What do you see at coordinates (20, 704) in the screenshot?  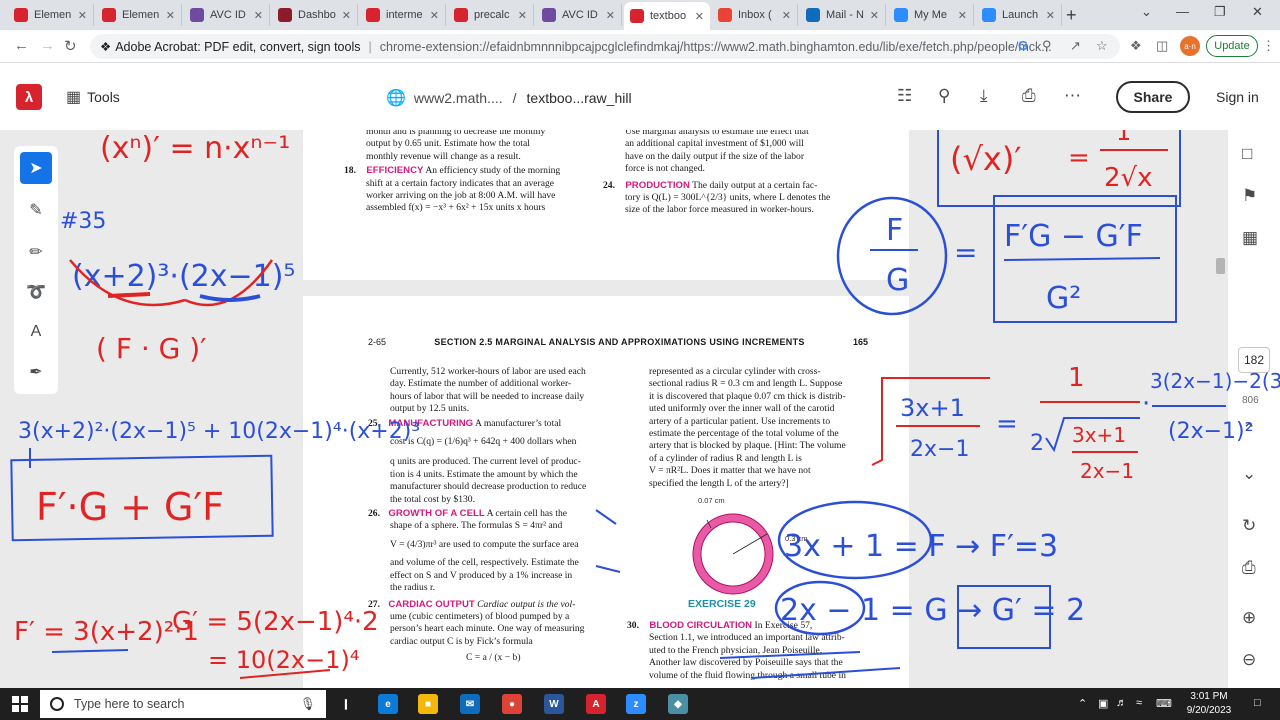 I see `start-button` at bounding box center [20, 704].